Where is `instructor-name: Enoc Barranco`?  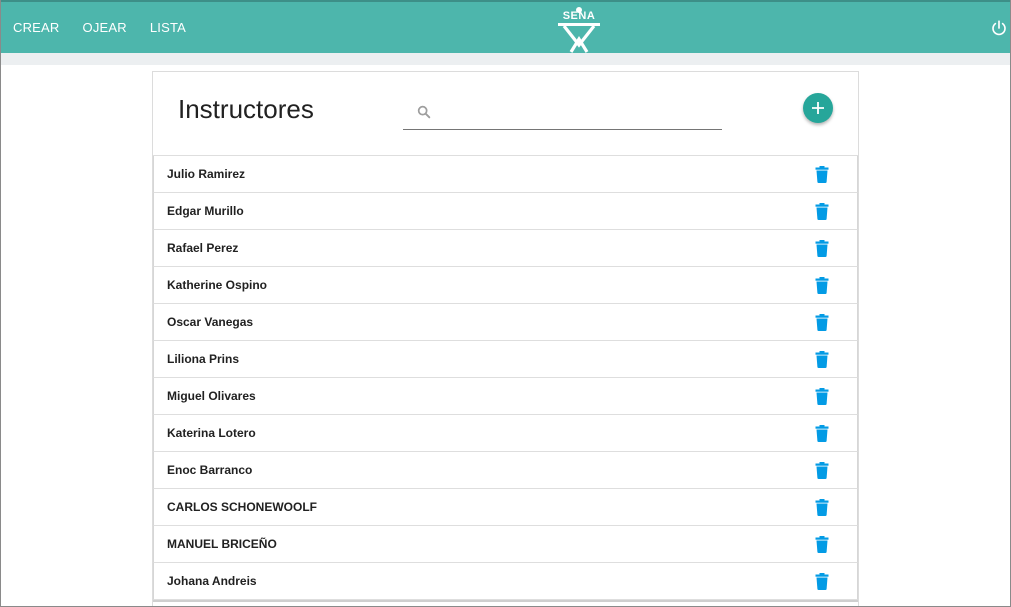
instructor-name: Enoc Barranco is located at coordinates (210, 470).